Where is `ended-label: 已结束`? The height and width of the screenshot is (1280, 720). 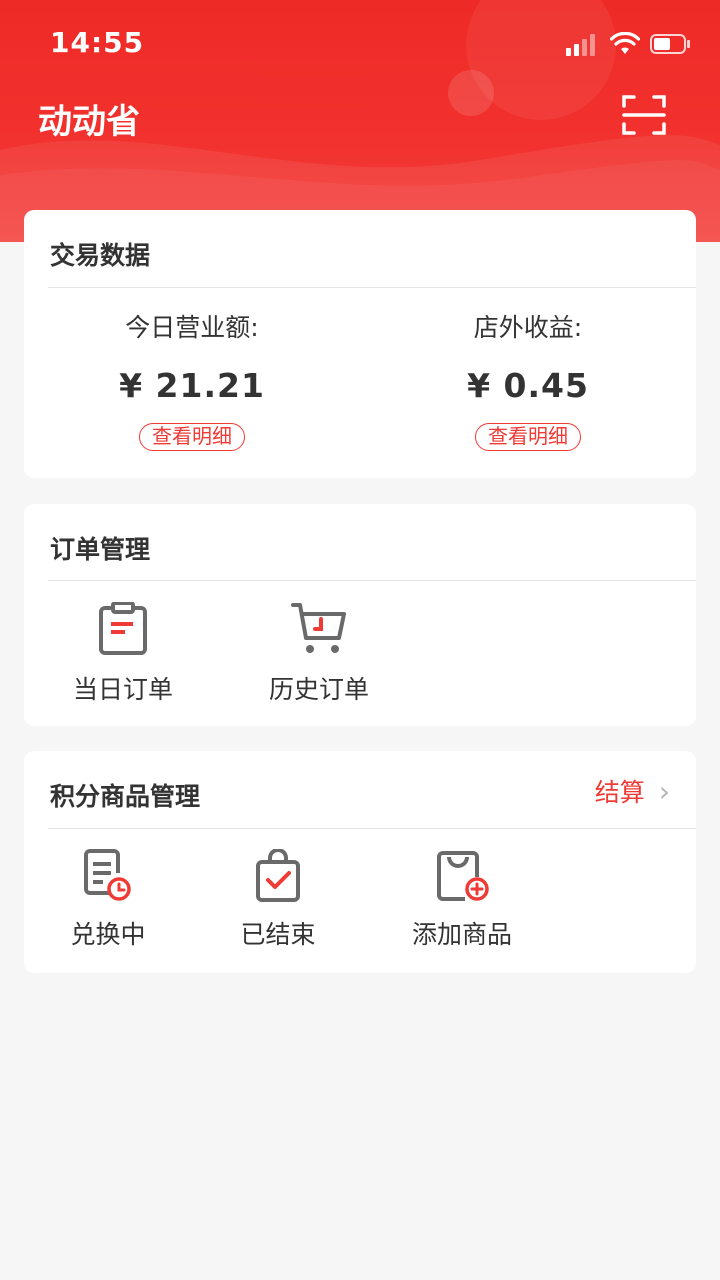
ended-label: 已结束 is located at coordinates (278, 934).